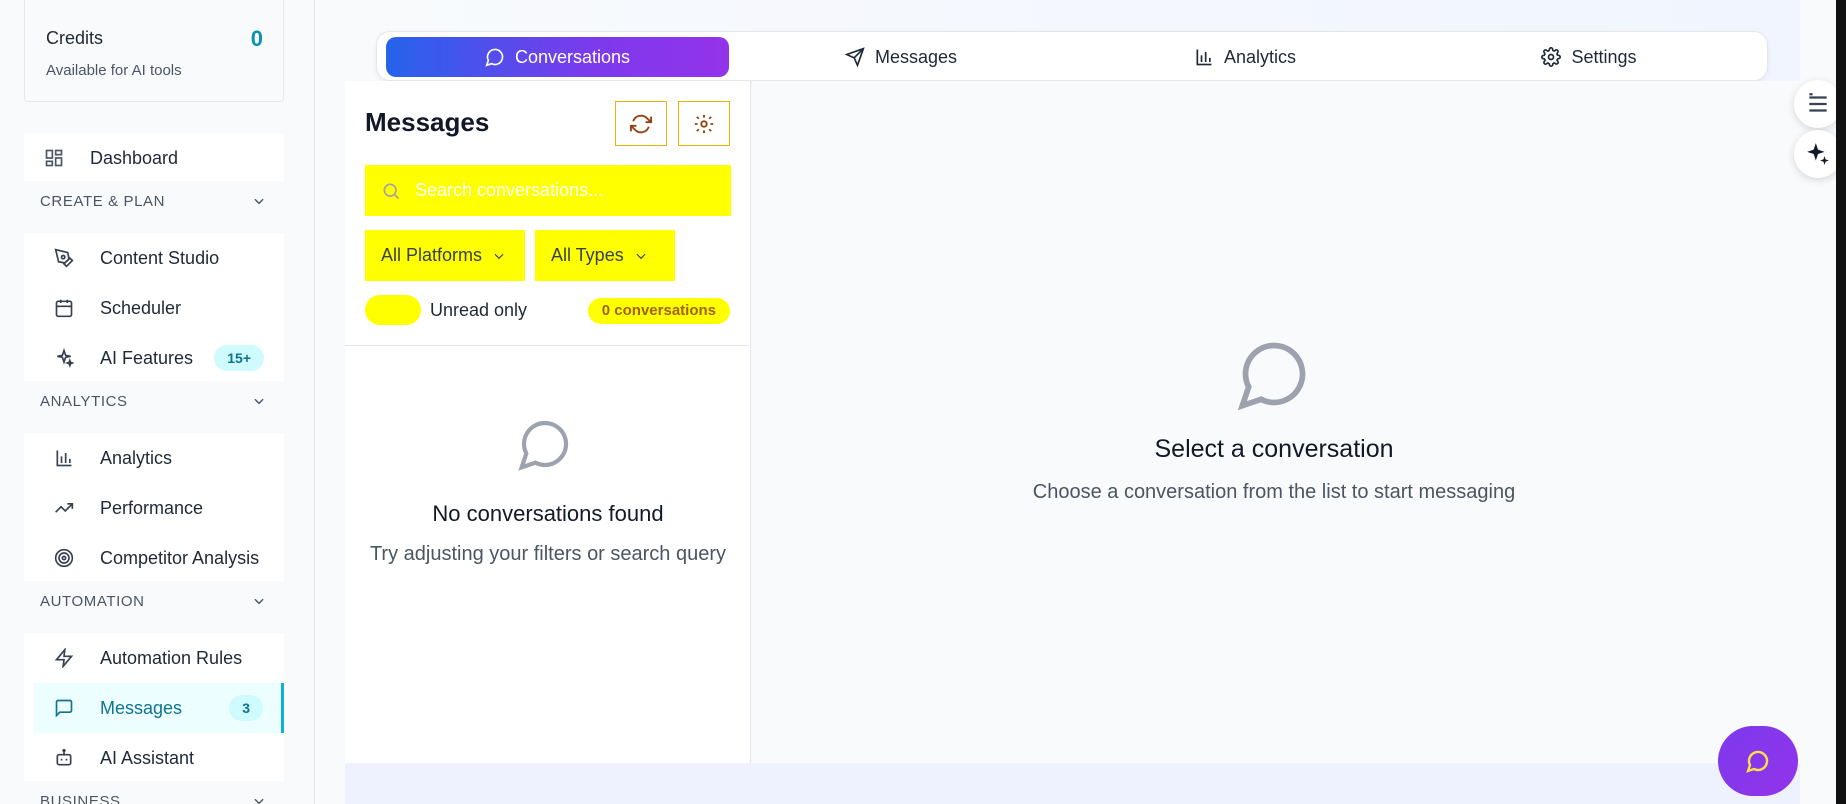  What do you see at coordinates (1841, 402) in the screenshot?
I see `window-edge` at bounding box center [1841, 402].